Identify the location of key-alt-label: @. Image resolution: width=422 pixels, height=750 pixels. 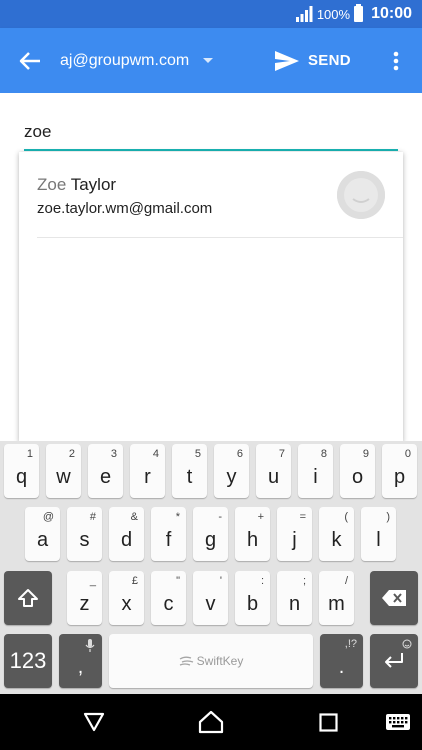
(48, 517).